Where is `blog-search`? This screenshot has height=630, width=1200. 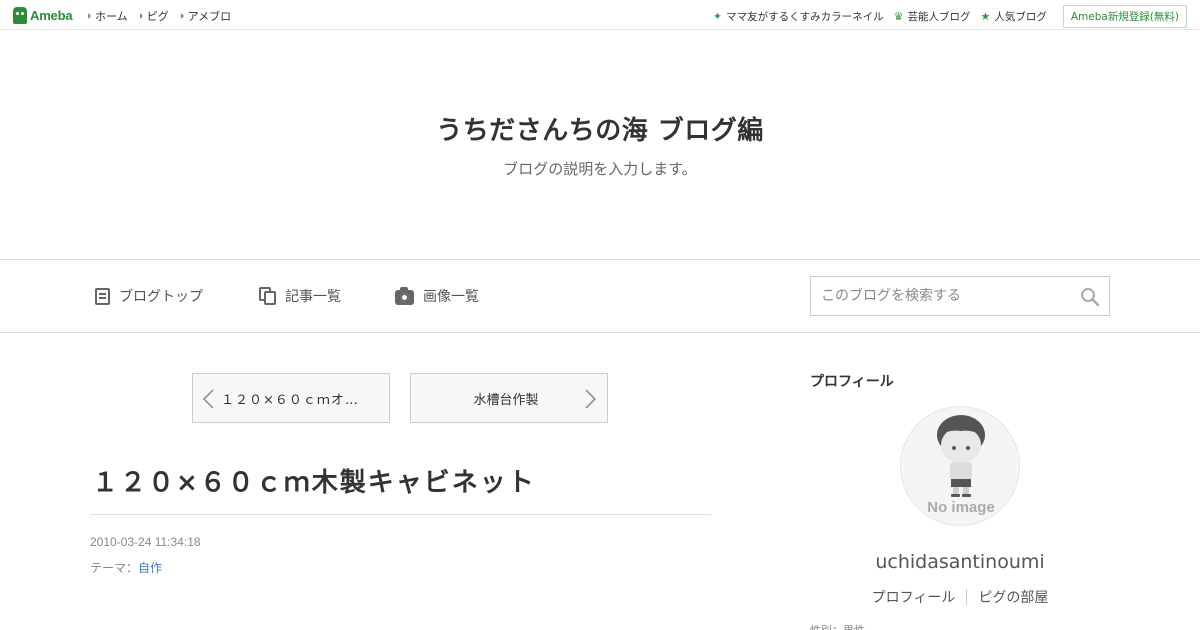 blog-search is located at coordinates (960, 296).